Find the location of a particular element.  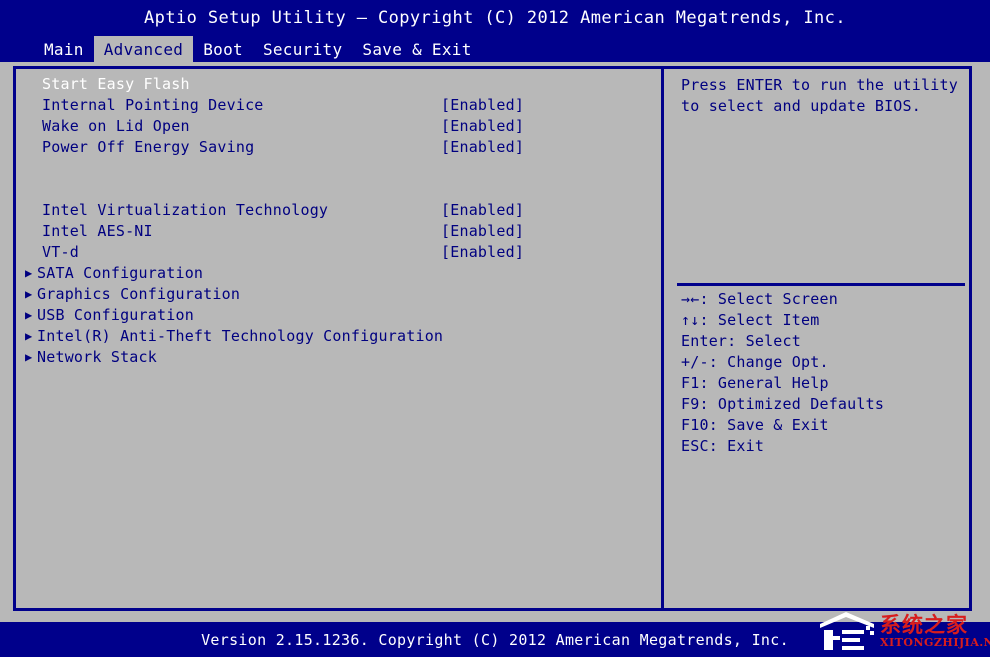

menu-item-internal-pointing-device: Internal Pointing Device [Enabled] is located at coordinates (337, 104).